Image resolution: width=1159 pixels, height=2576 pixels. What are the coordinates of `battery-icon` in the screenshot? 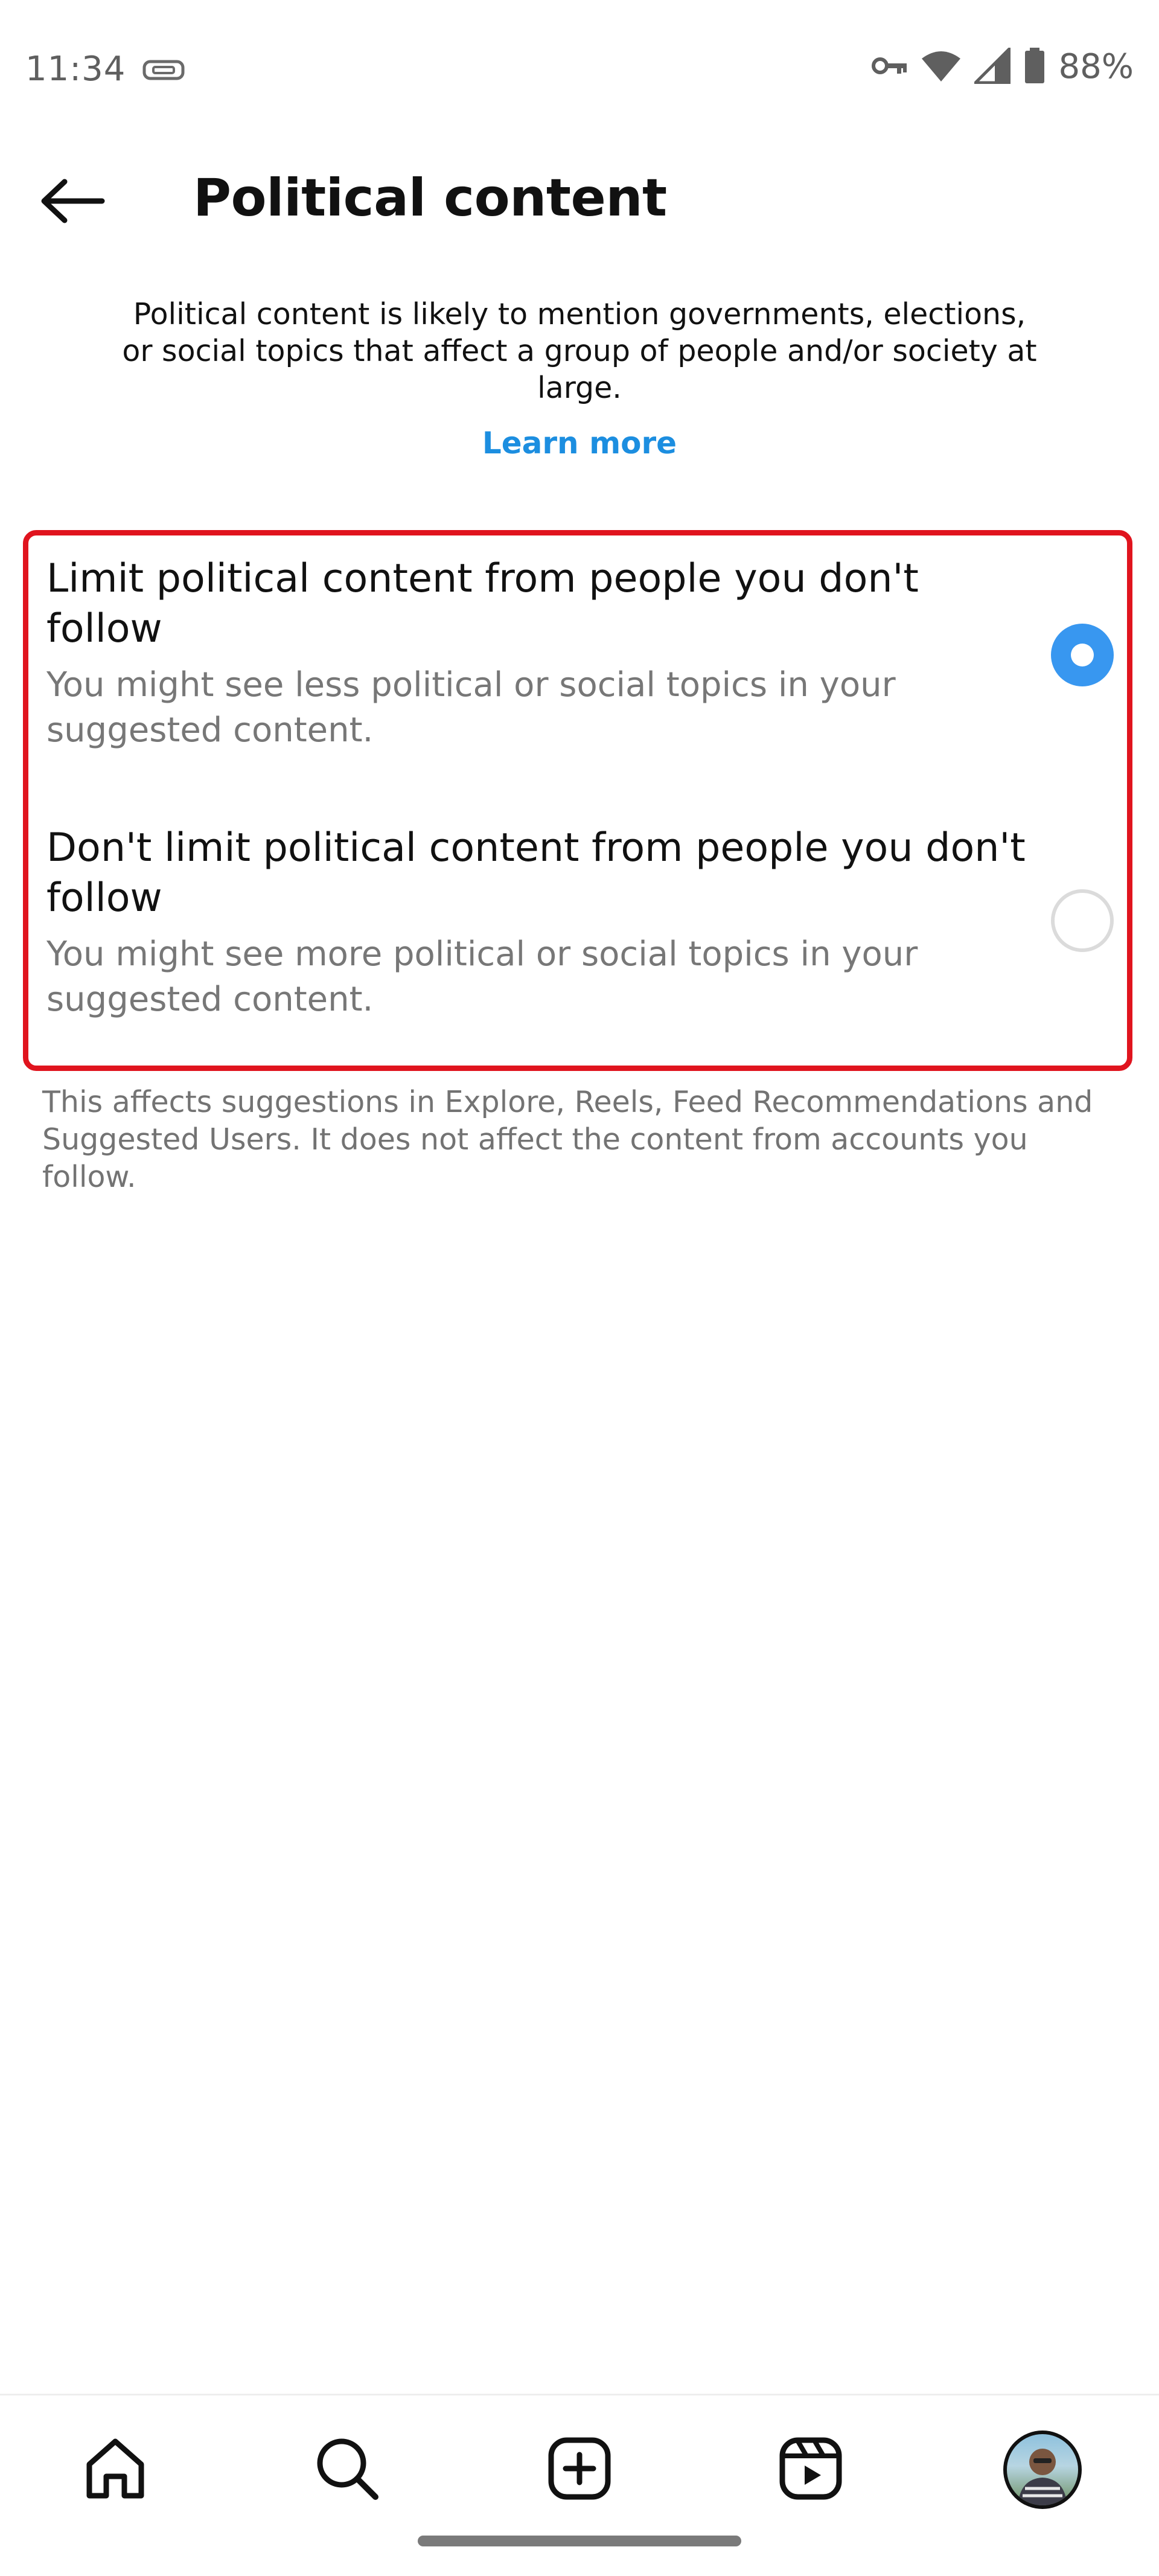 It's located at (1035, 66).